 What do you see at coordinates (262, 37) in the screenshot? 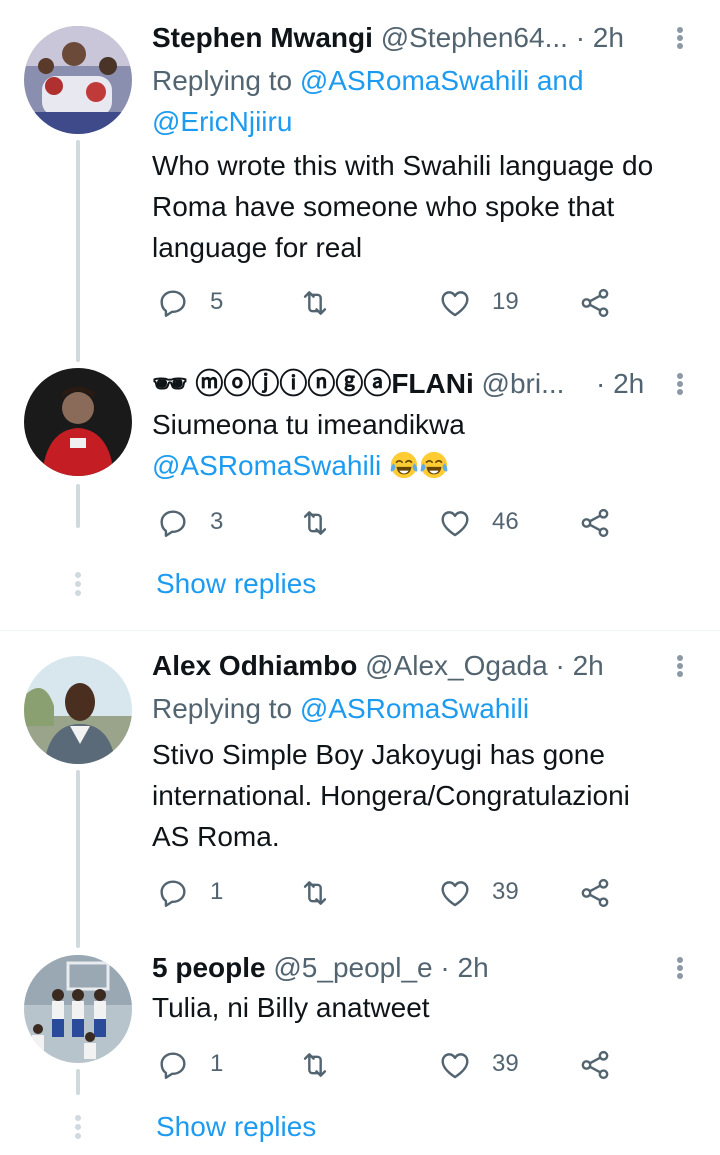
I see `display-name: Stephen Mwangi` at bounding box center [262, 37].